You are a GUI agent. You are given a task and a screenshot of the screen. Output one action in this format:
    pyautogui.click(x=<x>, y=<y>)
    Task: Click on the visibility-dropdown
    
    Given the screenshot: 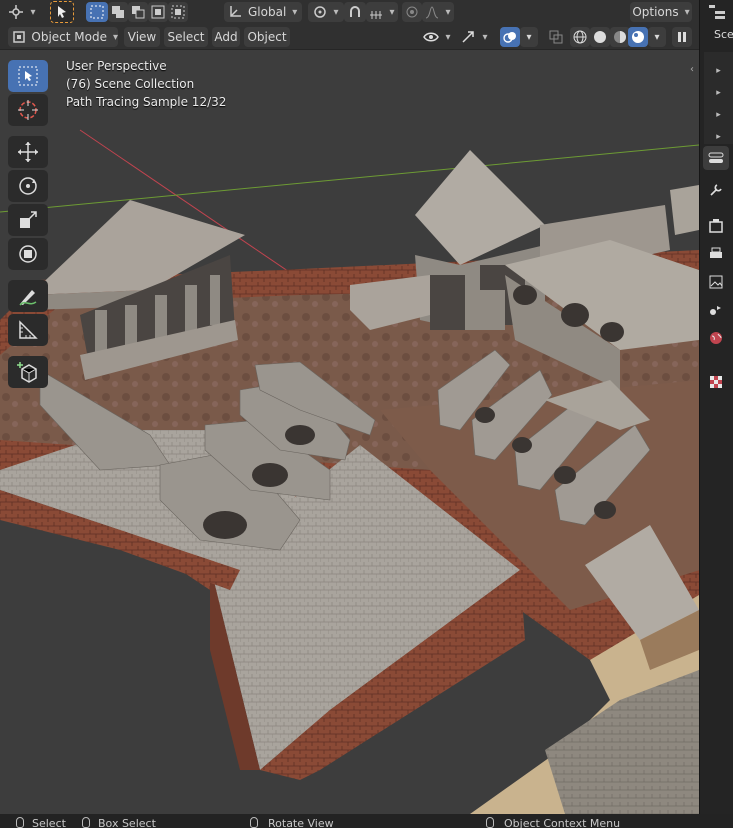 What is the action you would take?
    pyautogui.click(x=437, y=37)
    